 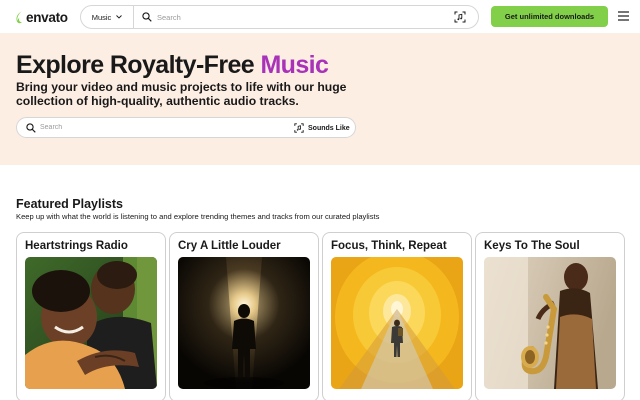 What do you see at coordinates (76, 246) in the screenshot?
I see `playlist-title: Heartstrings Radio` at bounding box center [76, 246].